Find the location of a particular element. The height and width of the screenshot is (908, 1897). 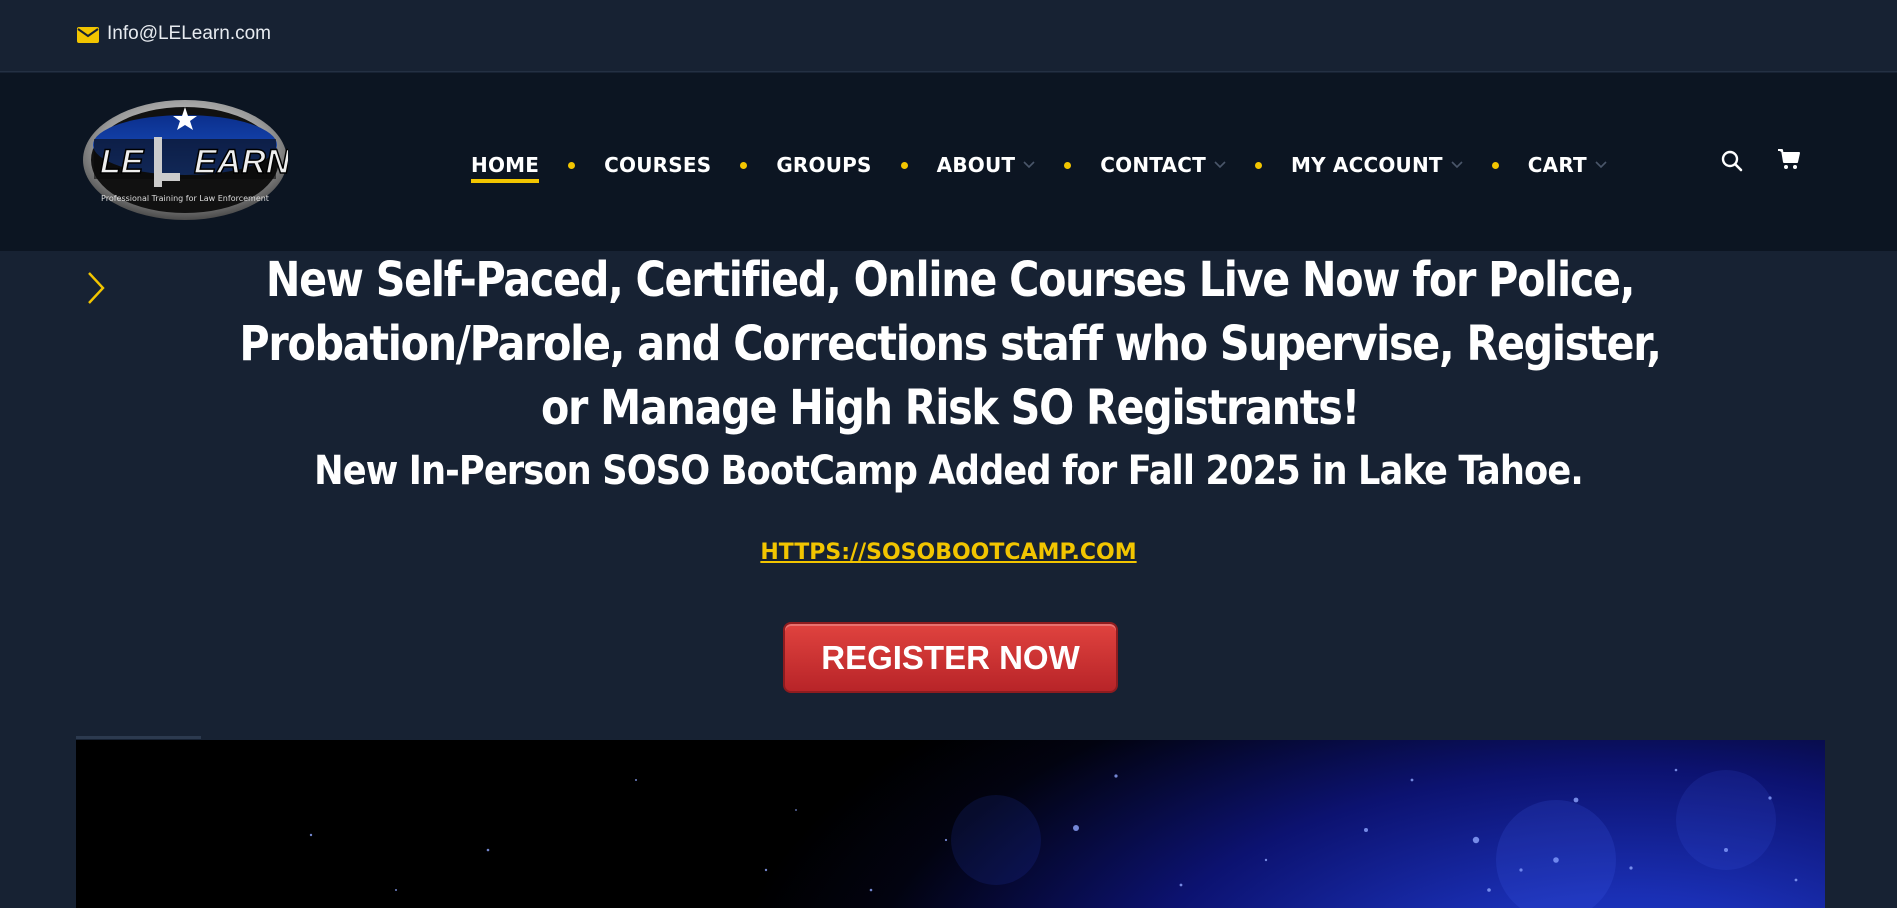

nav-label: MY ACCOUNT is located at coordinates (1366, 165).